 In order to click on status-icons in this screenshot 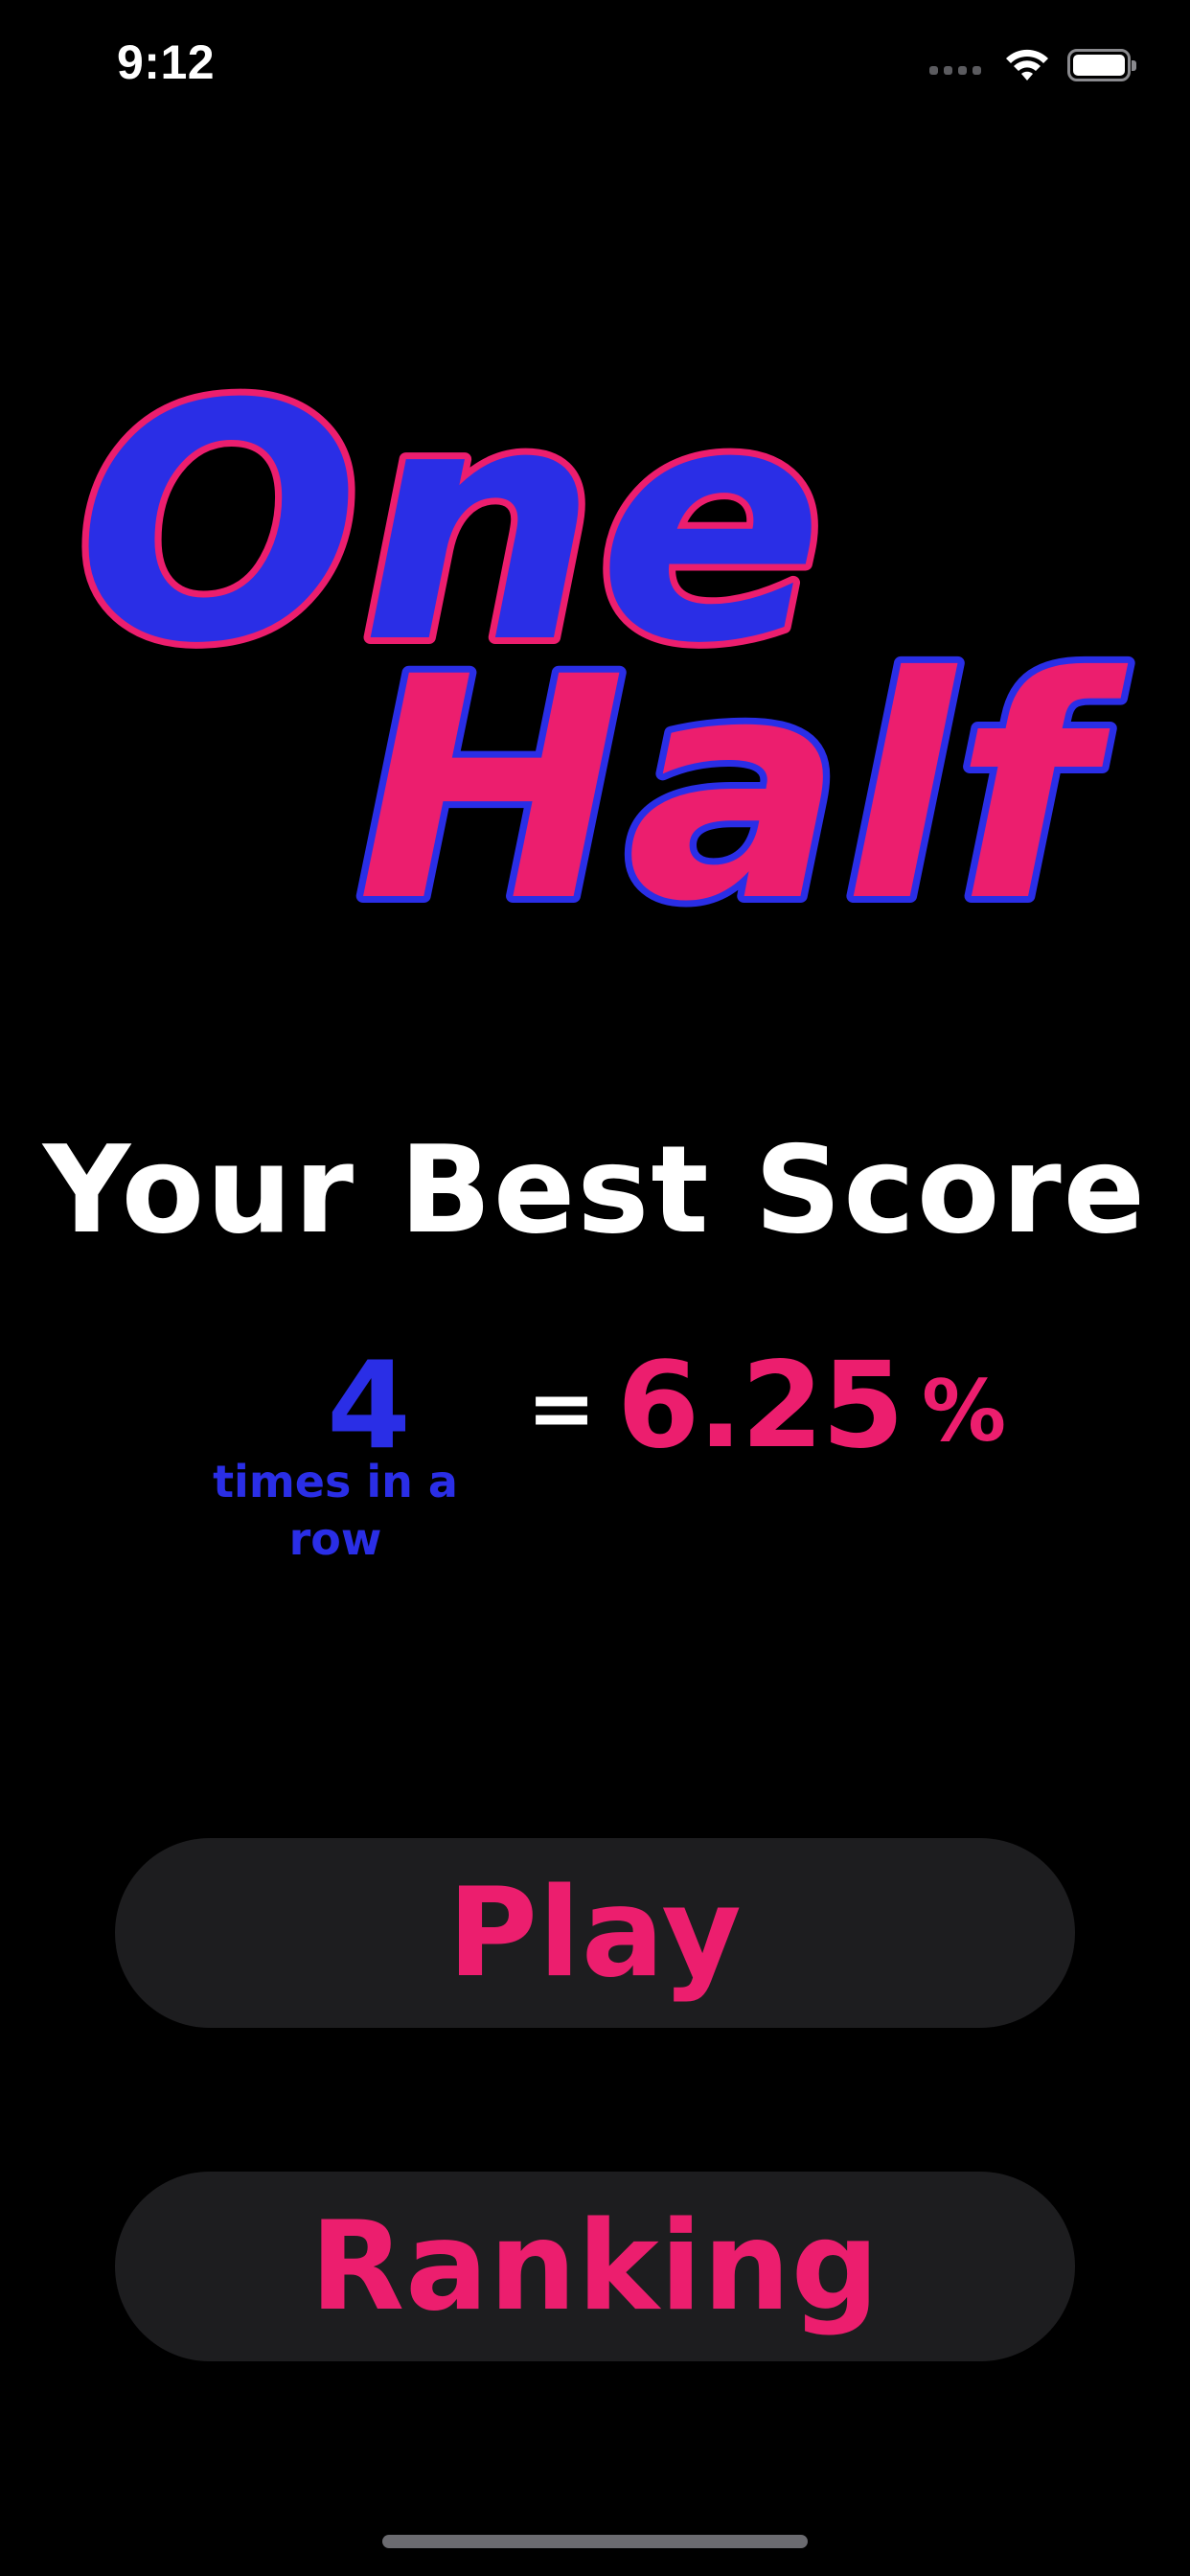, I will do `click(1033, 65)`.